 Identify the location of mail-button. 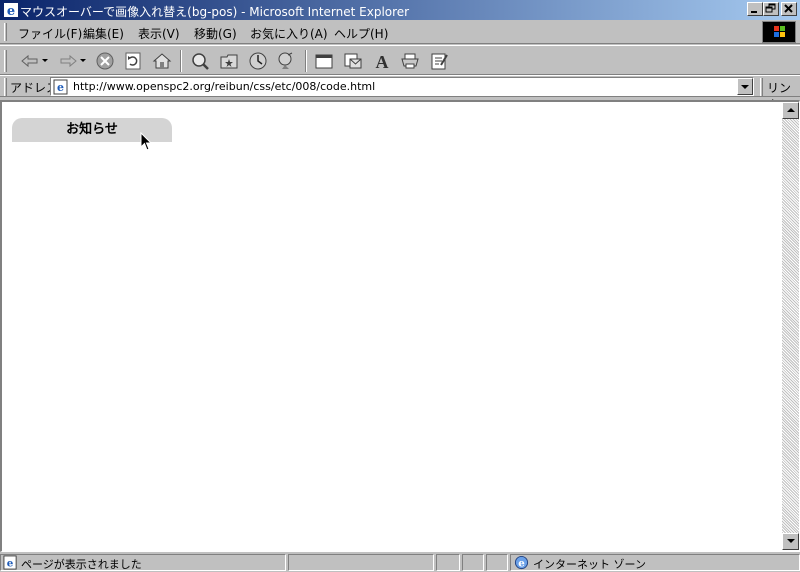
(353, 61).